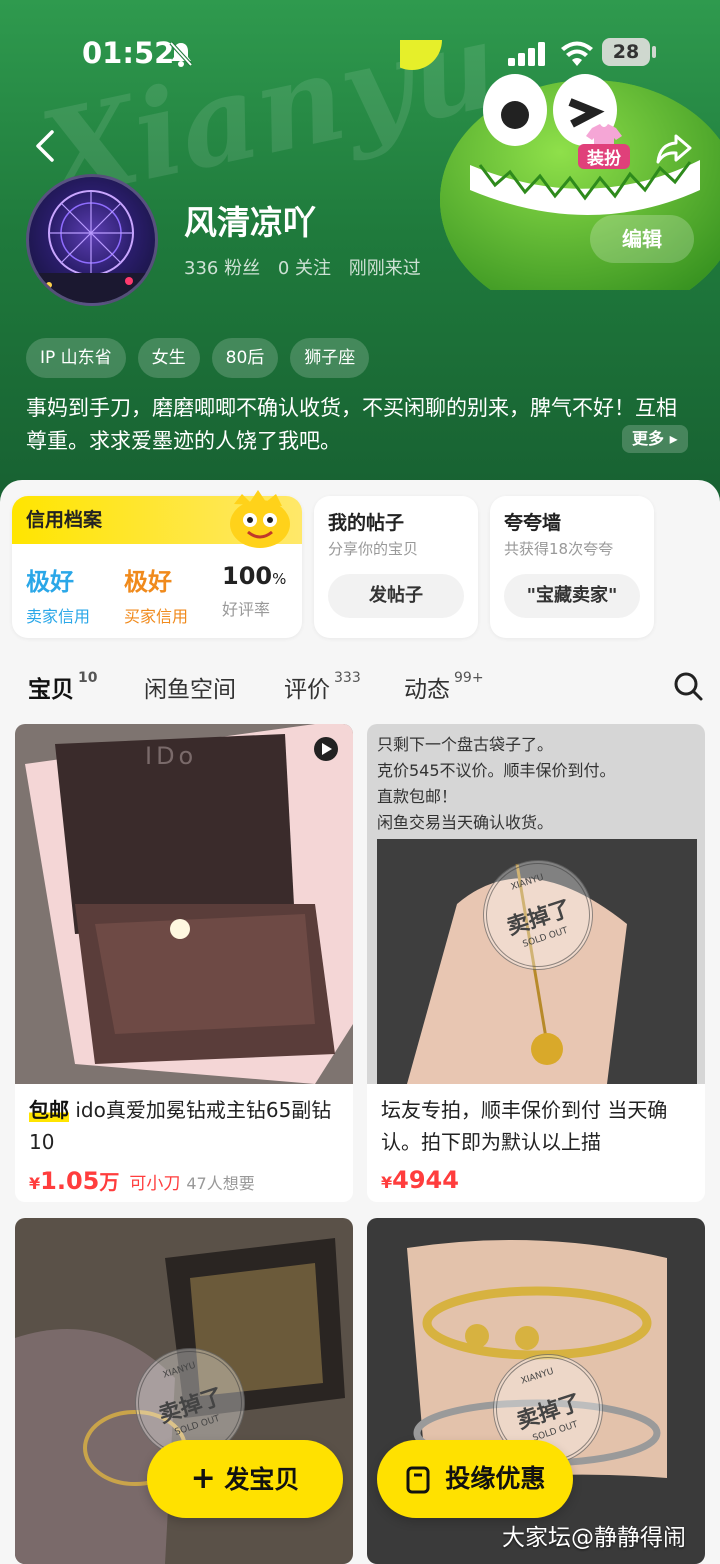 This screenshot has width=720, height=1564. What do you see at coordinates (88, 678) in the screenshot?
I see `tab-items-count: 10` at bounding box center [88, 678].